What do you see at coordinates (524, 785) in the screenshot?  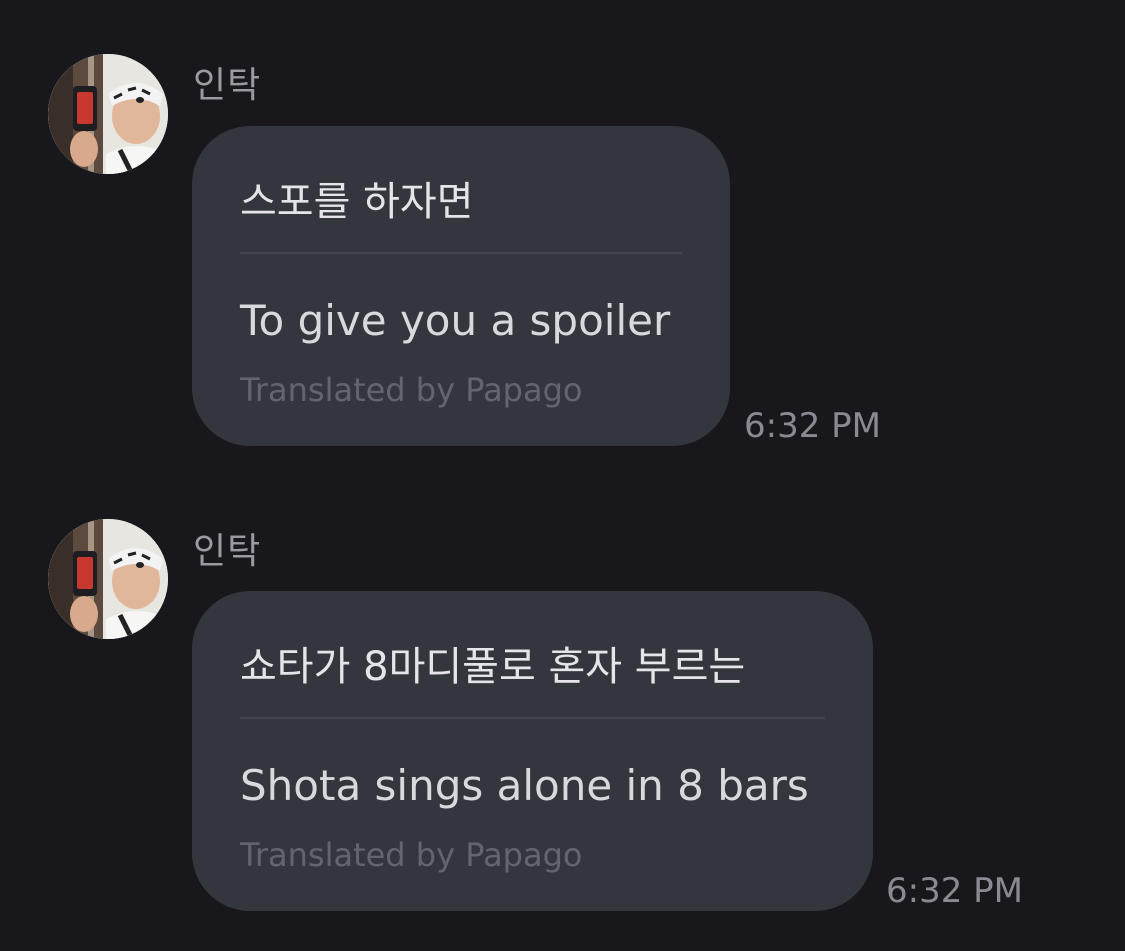 I see `translated-text: Shota sings alone in 8 bars` at bounding box center [524, 785].